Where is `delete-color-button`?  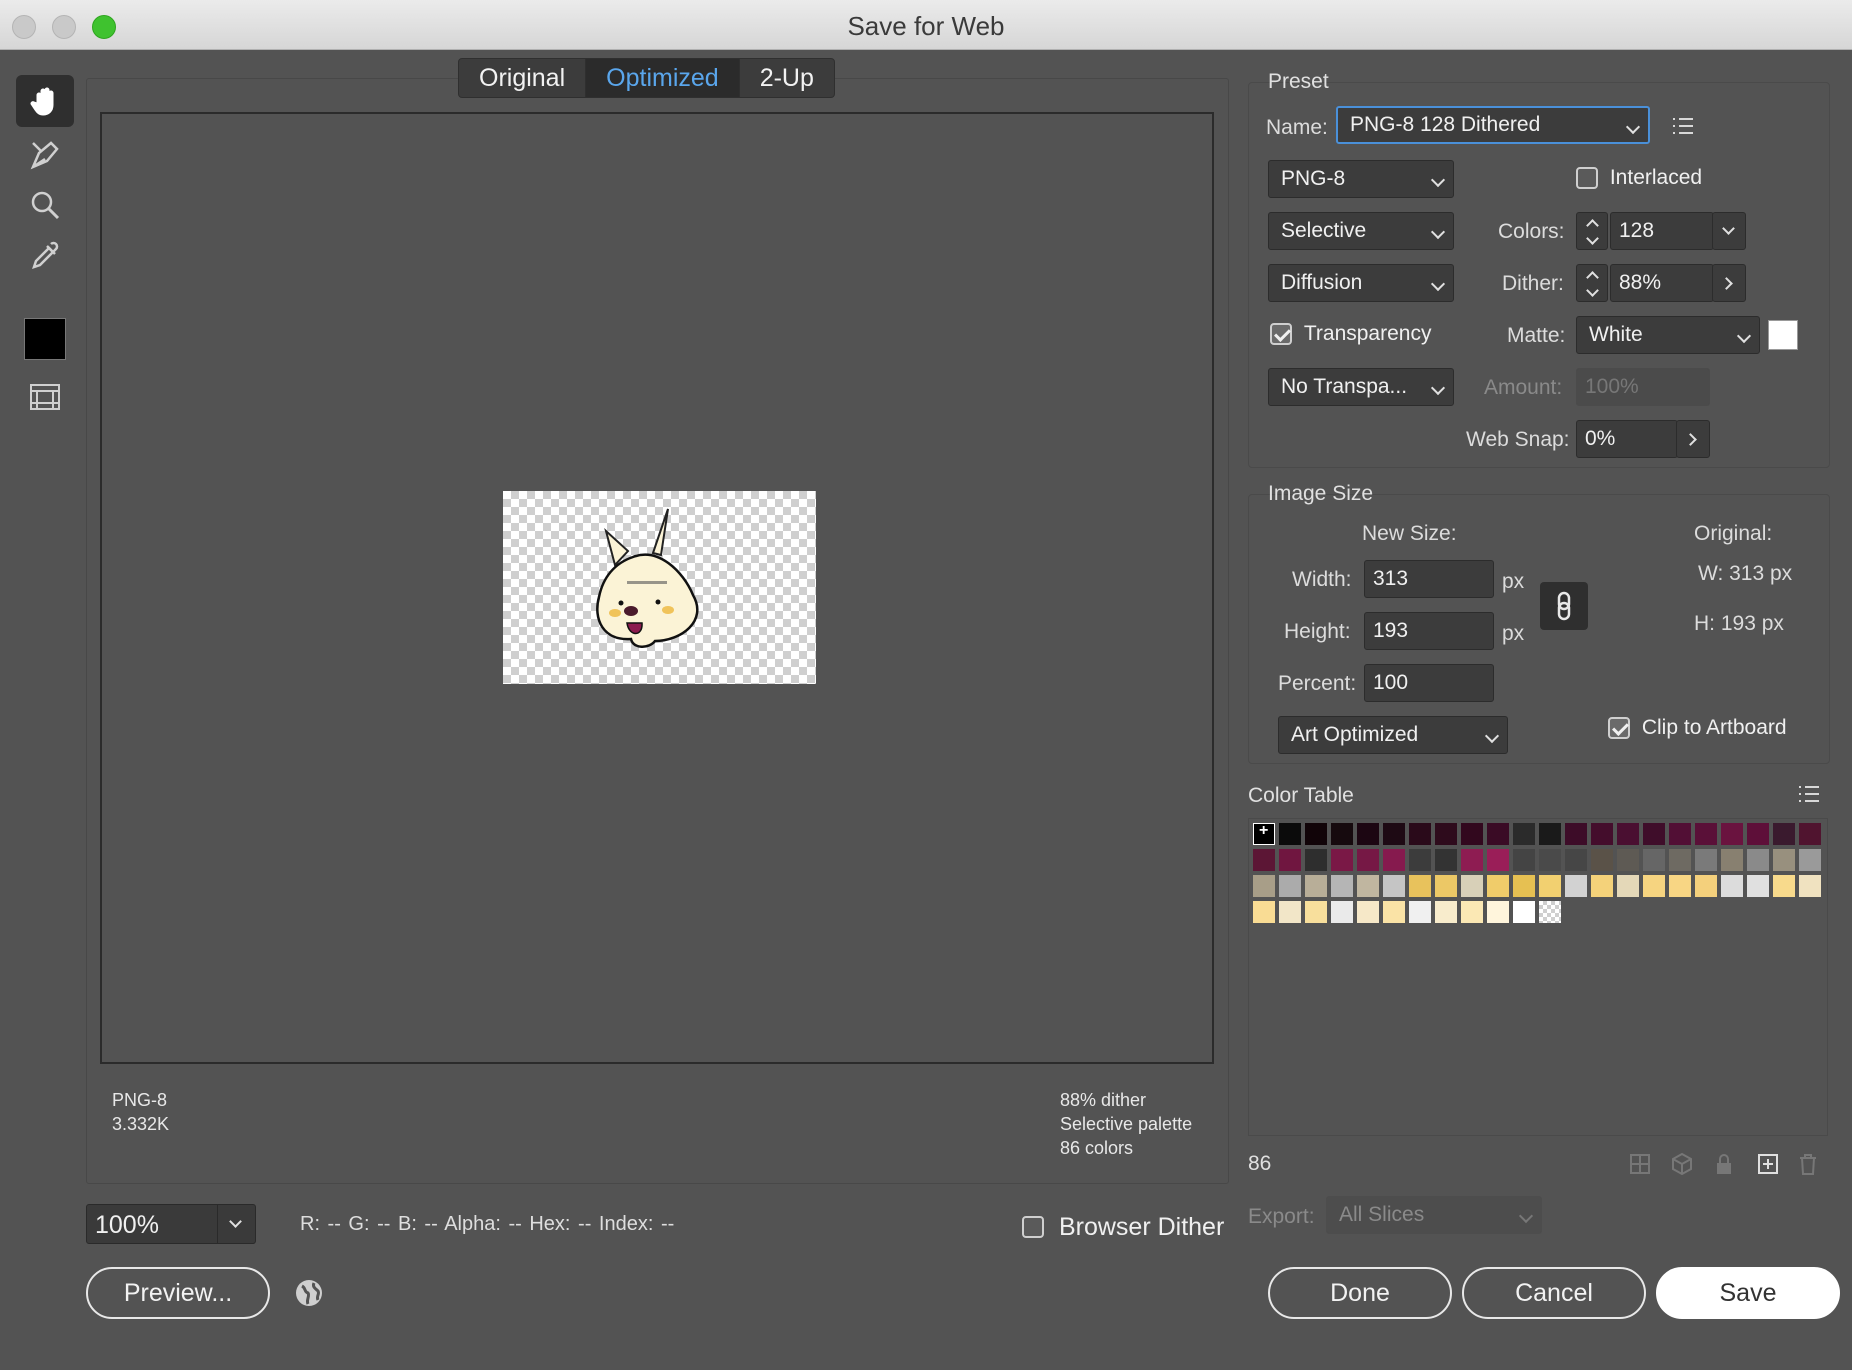
delete-color-button is located at coordinates (1808, 1164).